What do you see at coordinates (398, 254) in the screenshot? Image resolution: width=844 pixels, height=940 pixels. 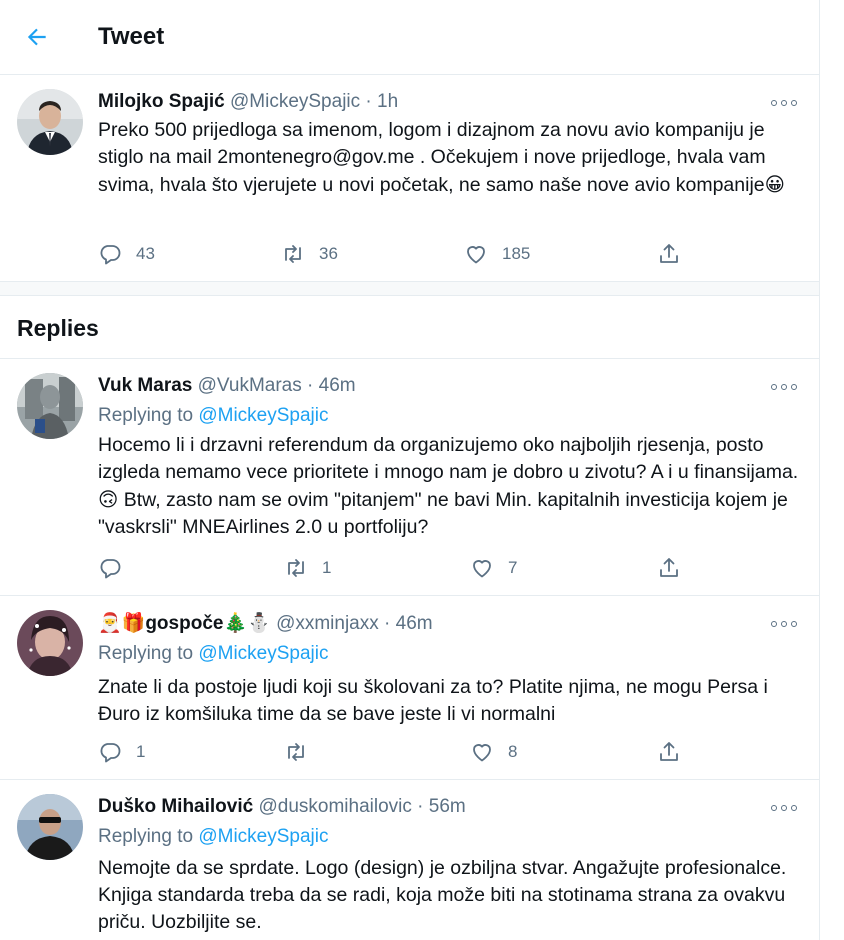 I see `tweet-actions: 43 36 185` at bounding box center [398, 254].